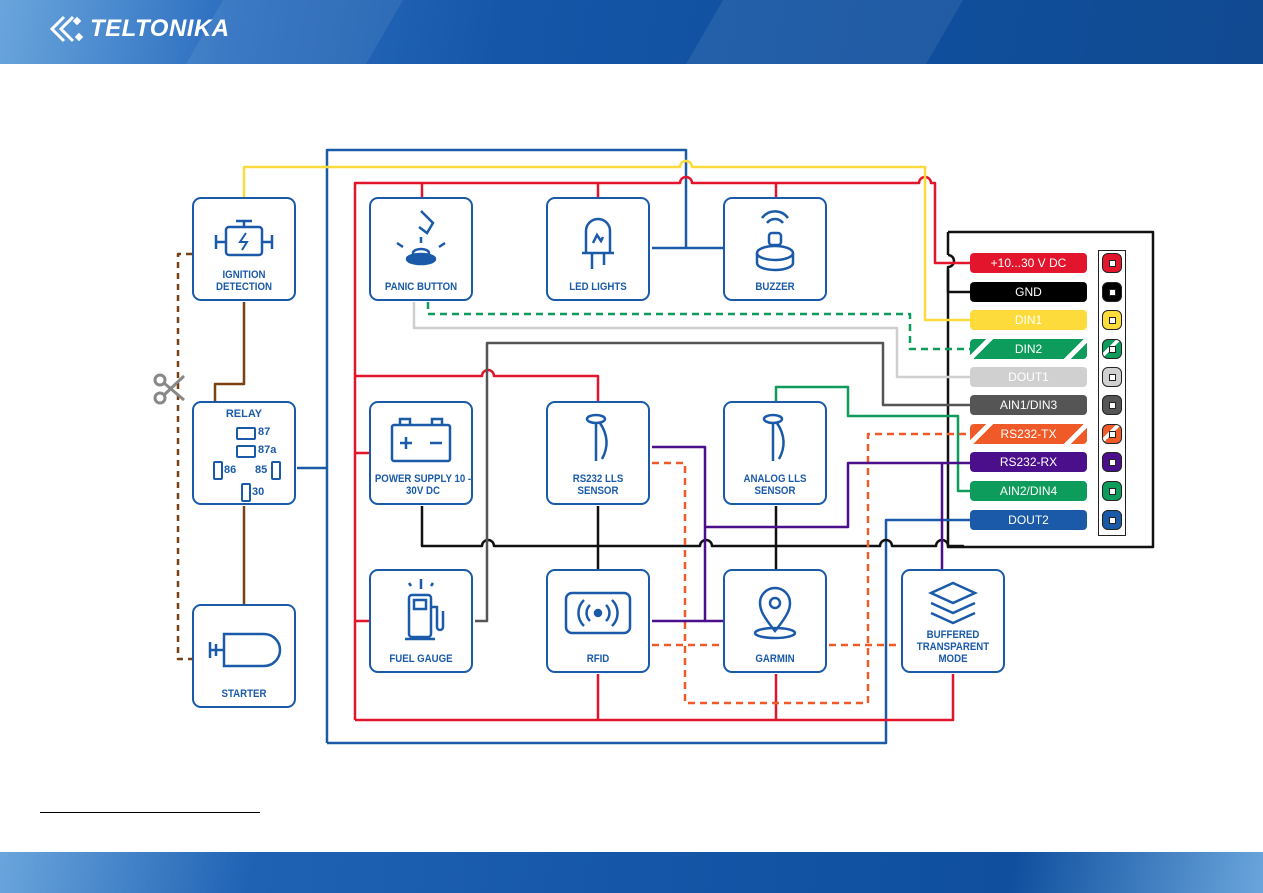 Image resolution: width=1263 pixels, height=893 pixels. I want to click on power-supply-label: POWER SUPPLY 10 - 30V DC, so click(423, 485).